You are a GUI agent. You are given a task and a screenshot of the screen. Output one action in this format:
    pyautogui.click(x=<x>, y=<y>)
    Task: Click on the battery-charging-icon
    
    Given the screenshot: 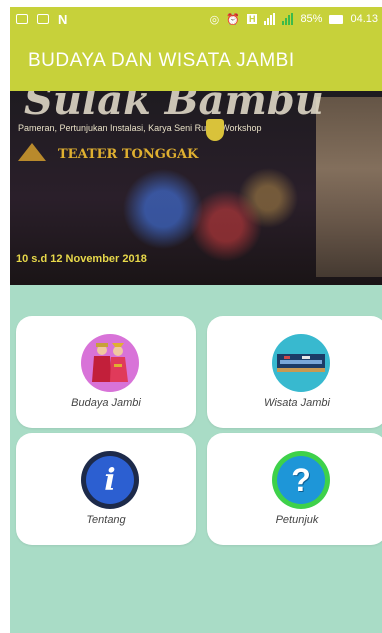 What is the action you would take?
    pyautogui.click(x=336, y=19)
    